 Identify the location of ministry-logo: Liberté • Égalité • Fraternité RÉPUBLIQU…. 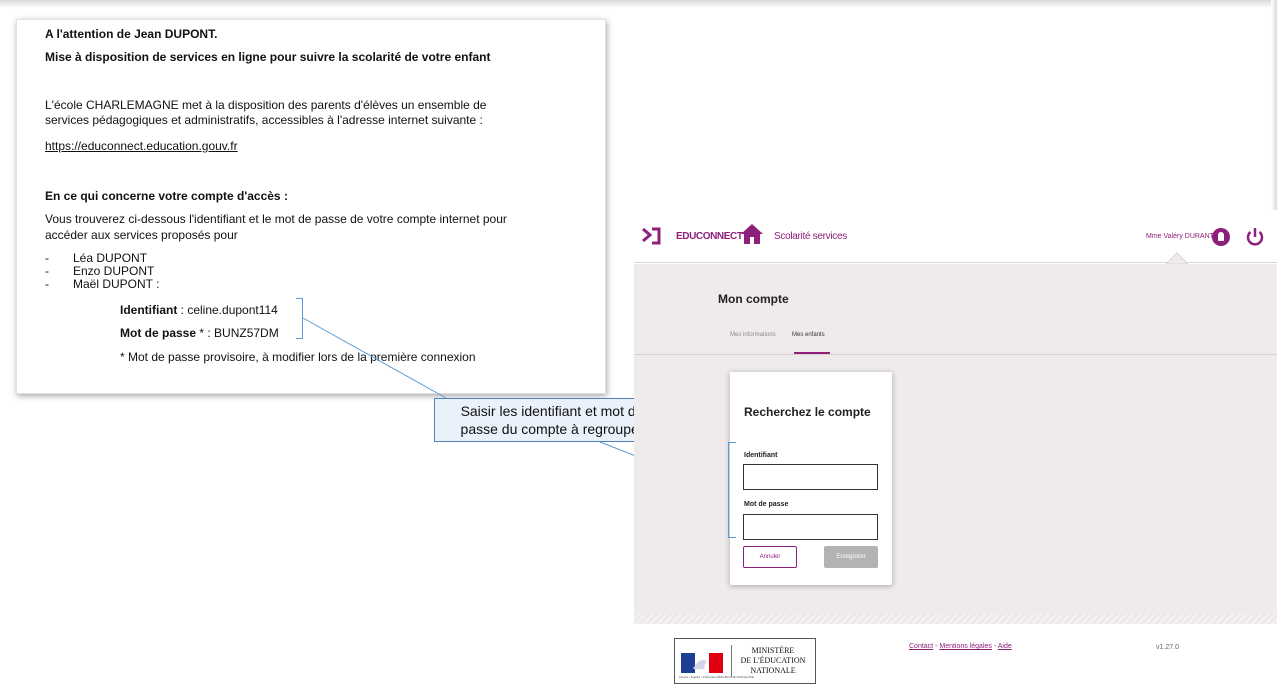
(745, 661).